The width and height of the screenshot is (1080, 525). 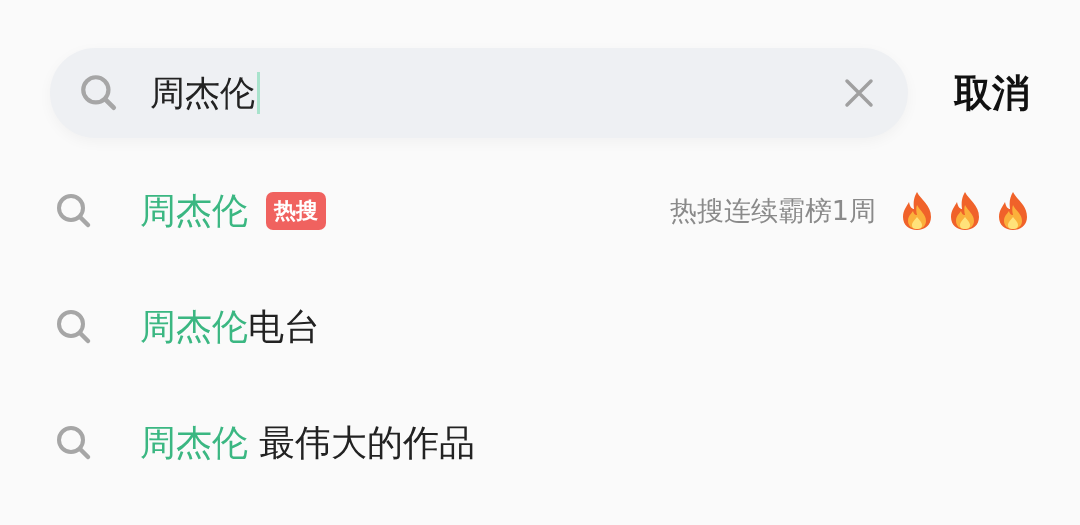 What do you see at coordinates (308, 442) in the screenshot?
I see `suggestion-text: 周杰伦 最伟大的作品` at bounding box center [308, 442].